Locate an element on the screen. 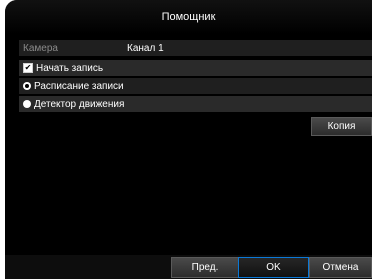 This screenshot has width=372, height=279. schedule-label: Расписание записи is located at coordinates (79, 86).